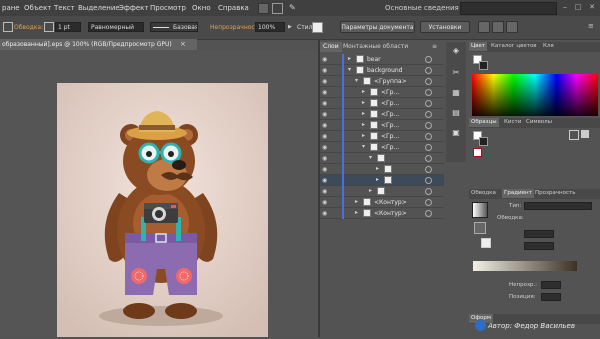 This screenshot has width=600, height=339. Describe the element at coordinates (382, 70) in the screenshot. I see `layer-row: ◉ ▾ background` at that location.